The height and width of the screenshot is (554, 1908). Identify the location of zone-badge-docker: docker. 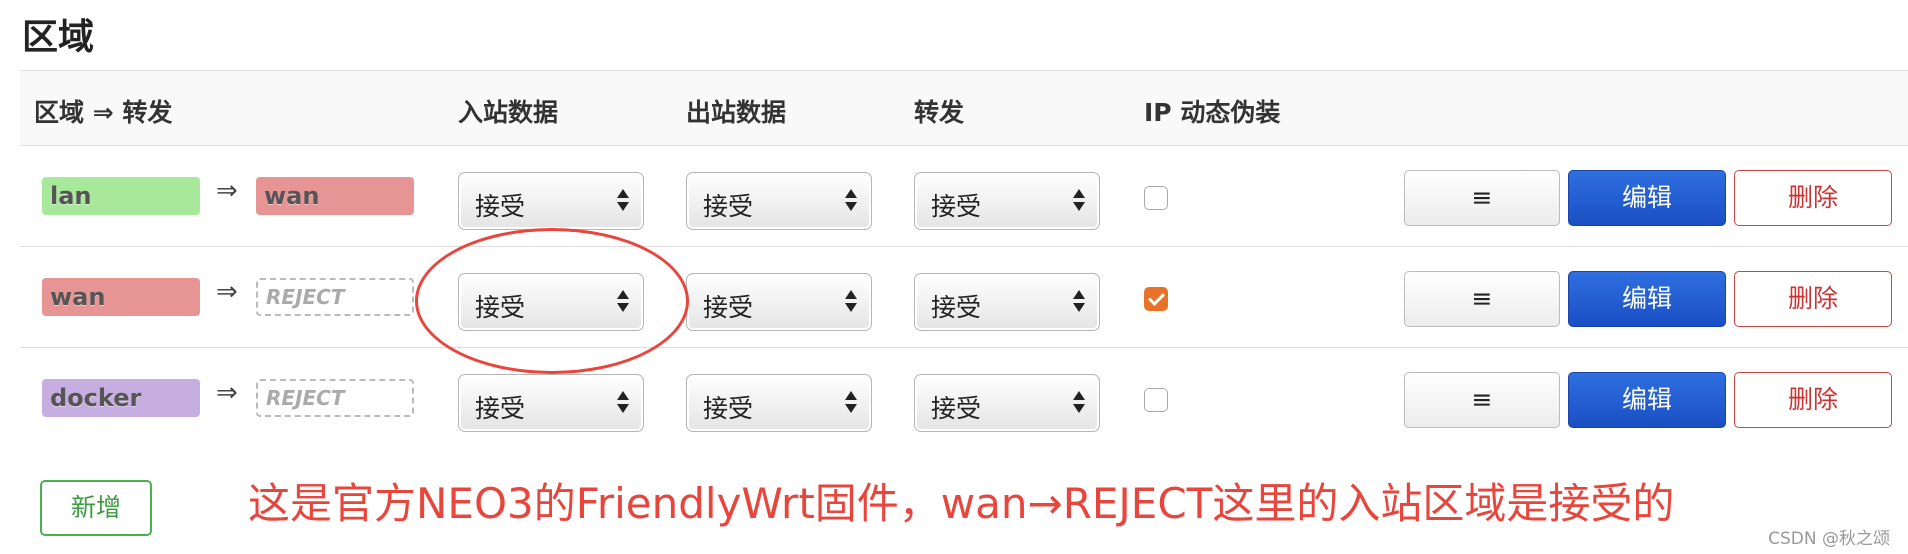
(121, 398).